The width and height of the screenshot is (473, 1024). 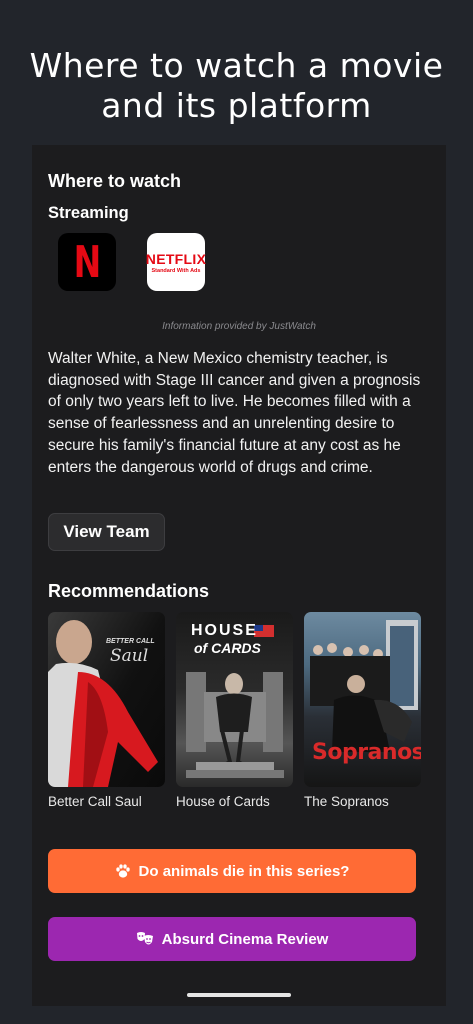 What do you see at coordinates (234, 699) in the screenshot?
I see `house-of-cards-poster: HOUSE of CARDS` at bounding box center [234, 699].